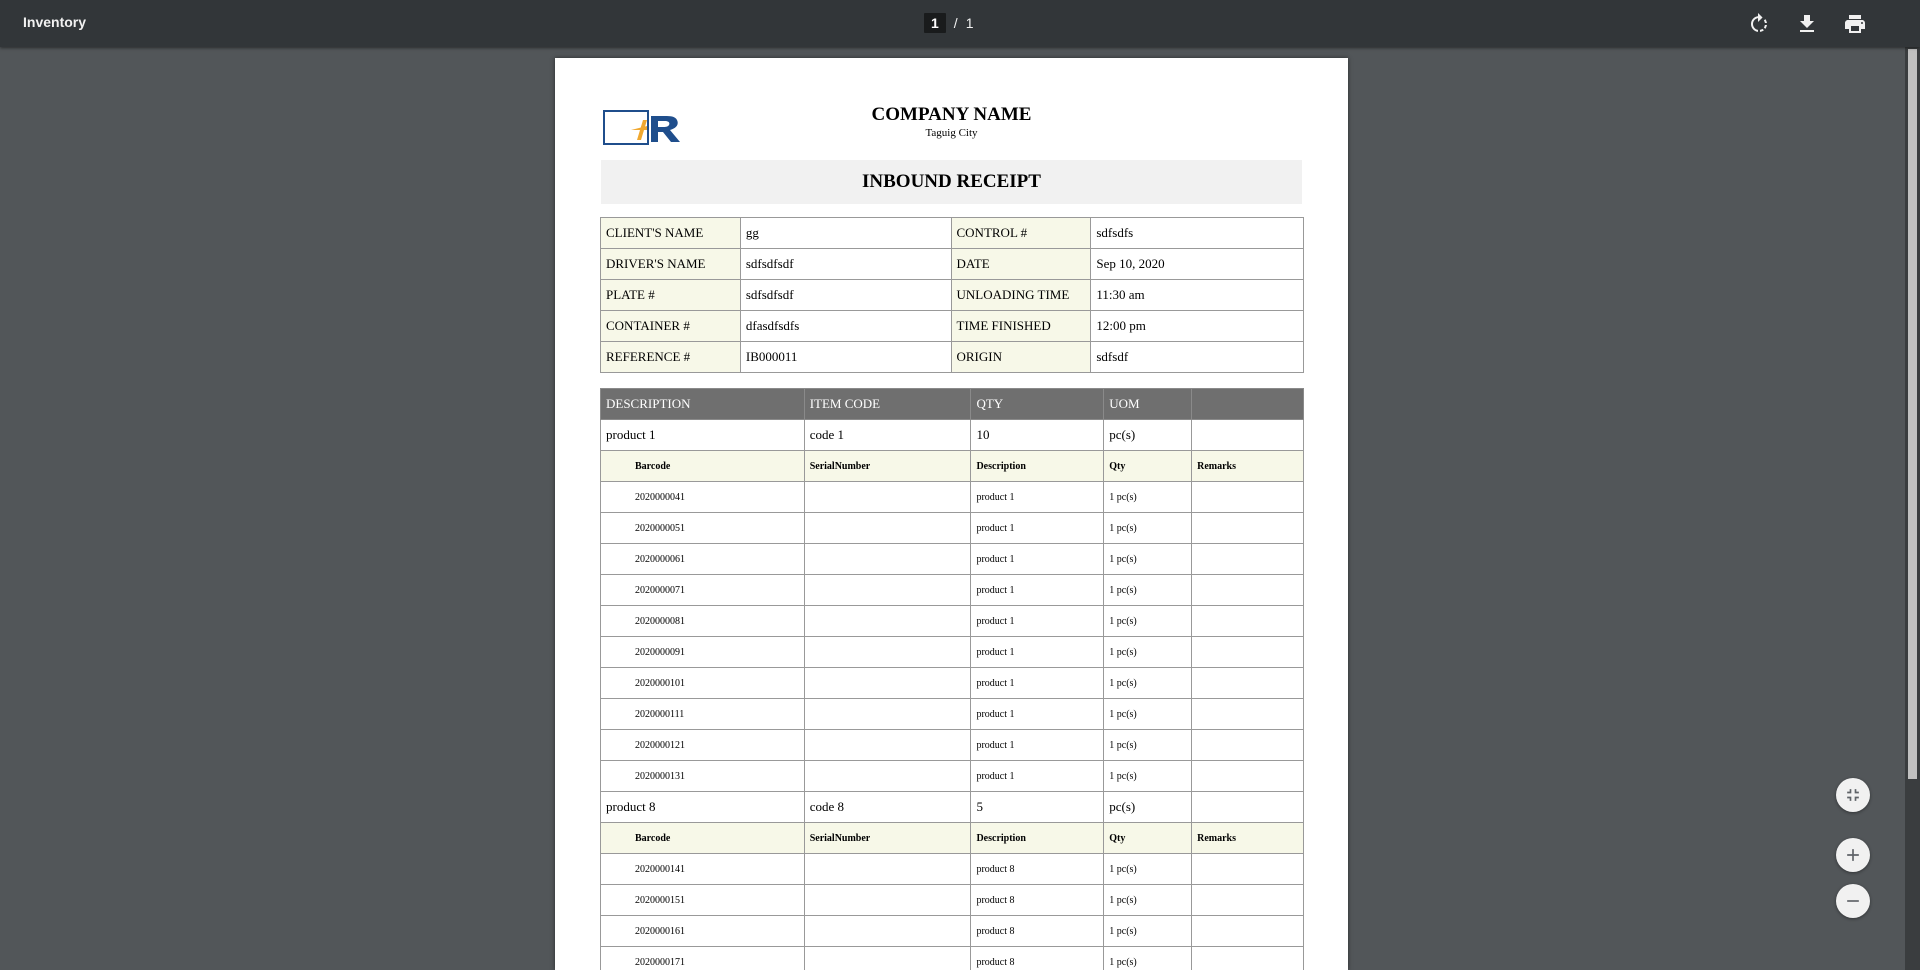 This screenshot has width=1920, height=970. What do you see at coordinates (702, 958) in the screenshot?
I see `detail-barcode: 2020000171` at bounding box center [702, 958].